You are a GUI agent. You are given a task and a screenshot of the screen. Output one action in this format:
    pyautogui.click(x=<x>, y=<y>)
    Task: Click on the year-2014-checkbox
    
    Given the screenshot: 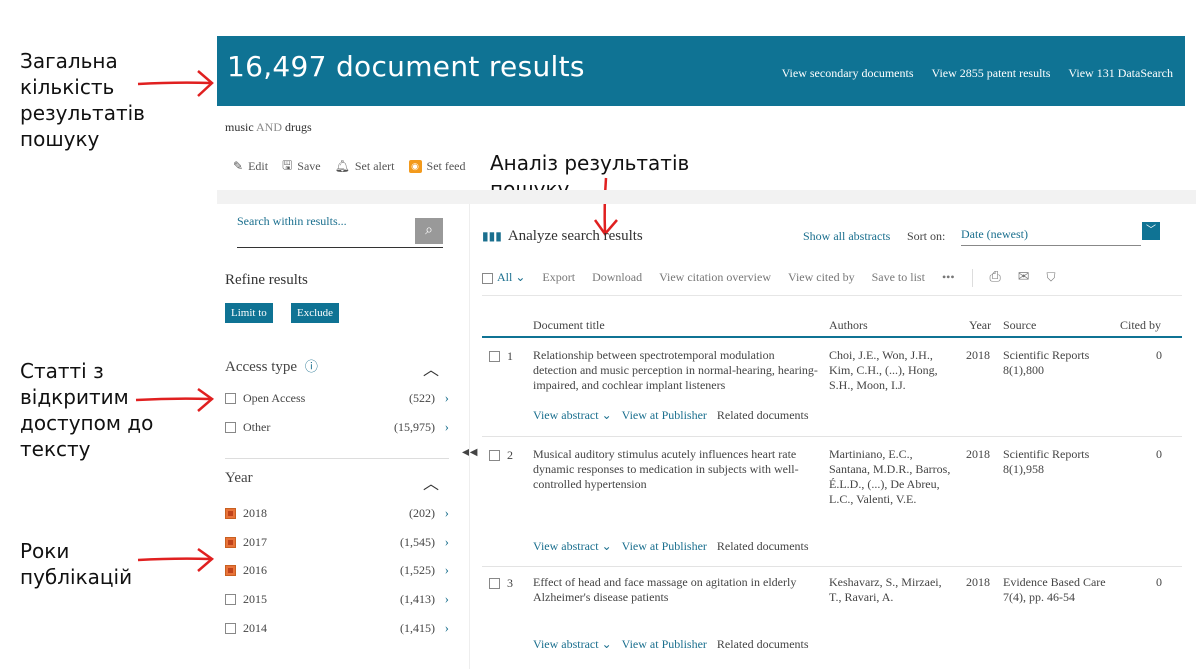 What is the action you would take?
    pyautogui.click(x=230, y=628)
    